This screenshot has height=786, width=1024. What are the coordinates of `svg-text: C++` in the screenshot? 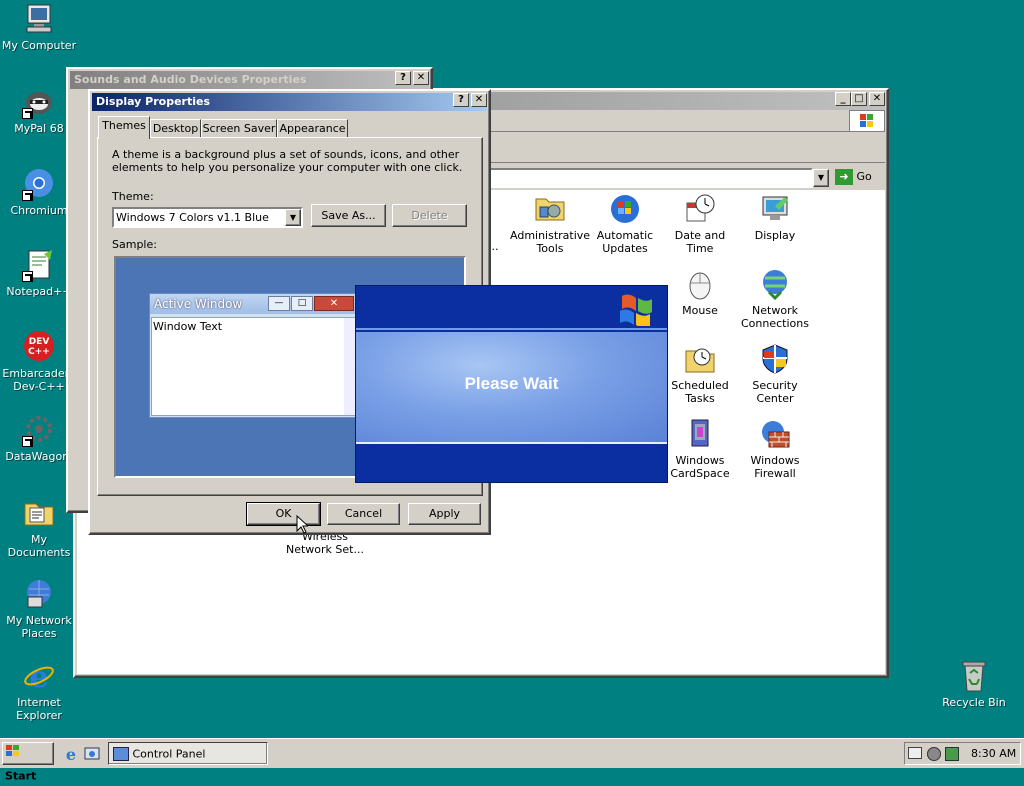 It's located at (39, 352).